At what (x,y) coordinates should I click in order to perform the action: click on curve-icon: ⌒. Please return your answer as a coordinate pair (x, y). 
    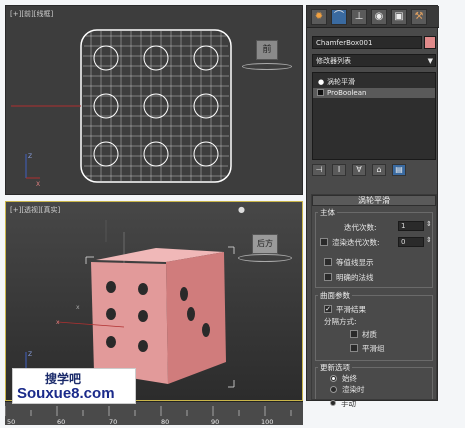
    Looking at the image, I should click on (339, 17).